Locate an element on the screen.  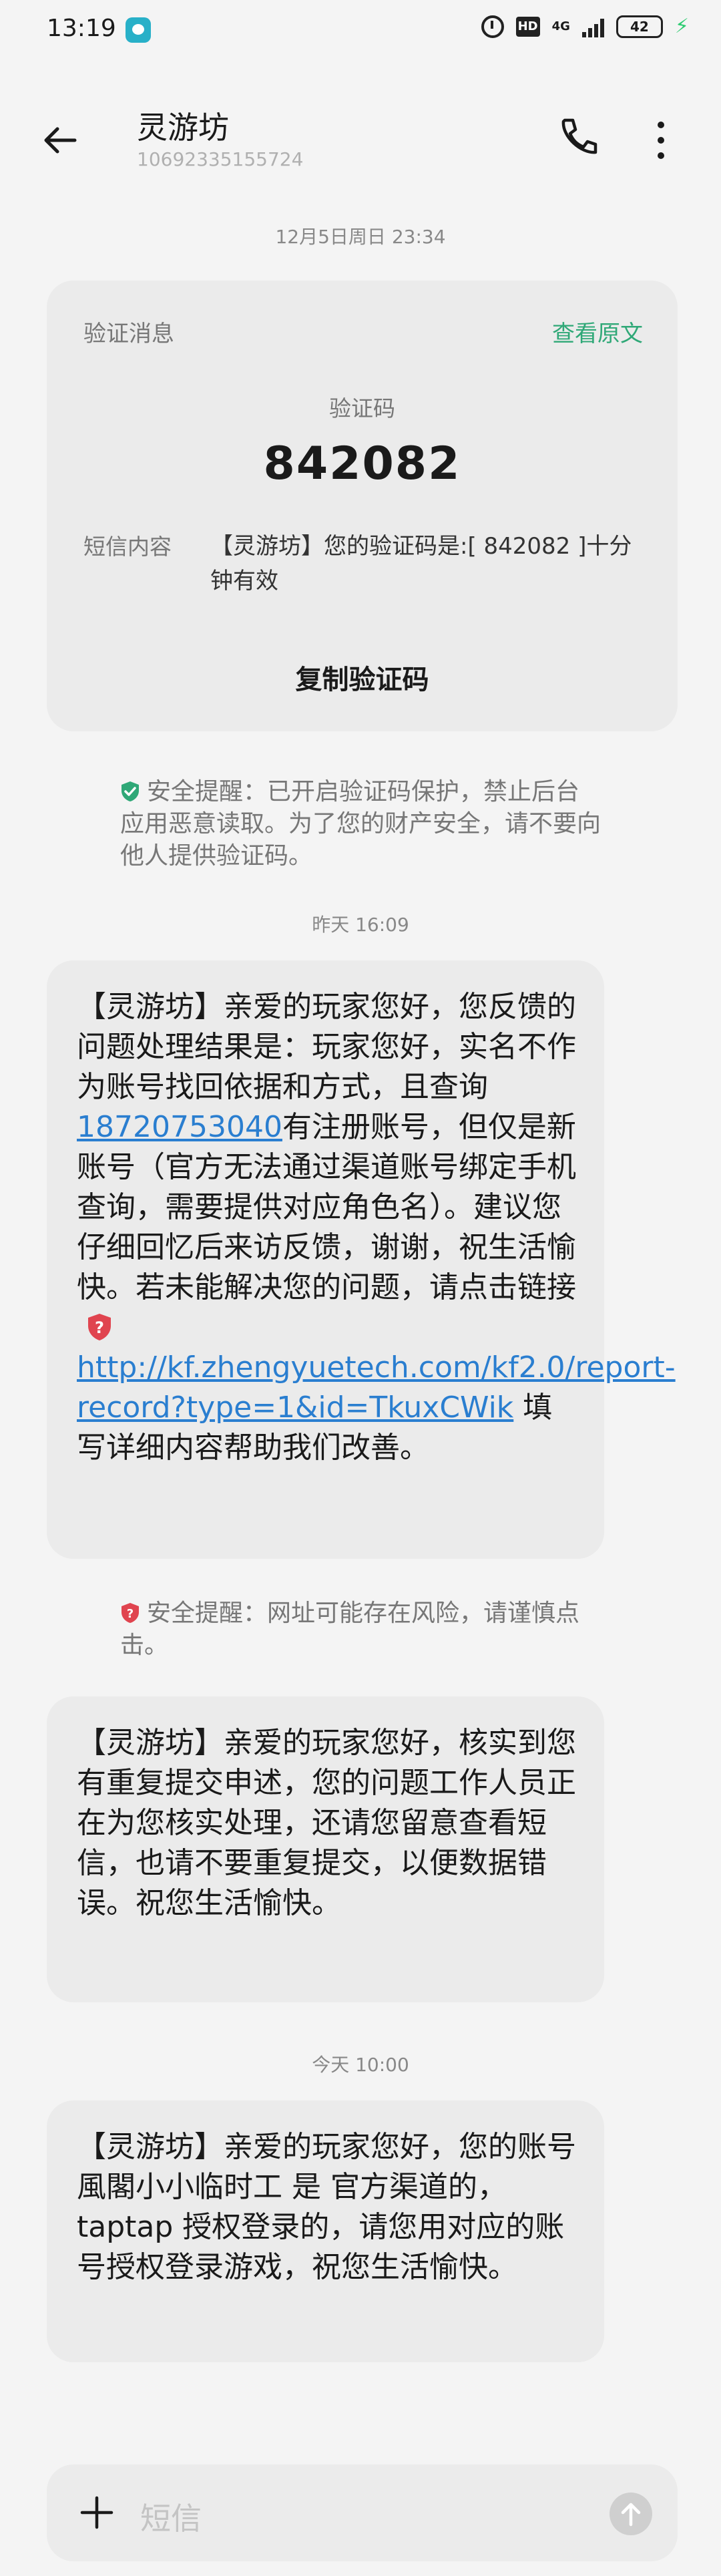
plus-icon is located at coordinates (97, 2512).